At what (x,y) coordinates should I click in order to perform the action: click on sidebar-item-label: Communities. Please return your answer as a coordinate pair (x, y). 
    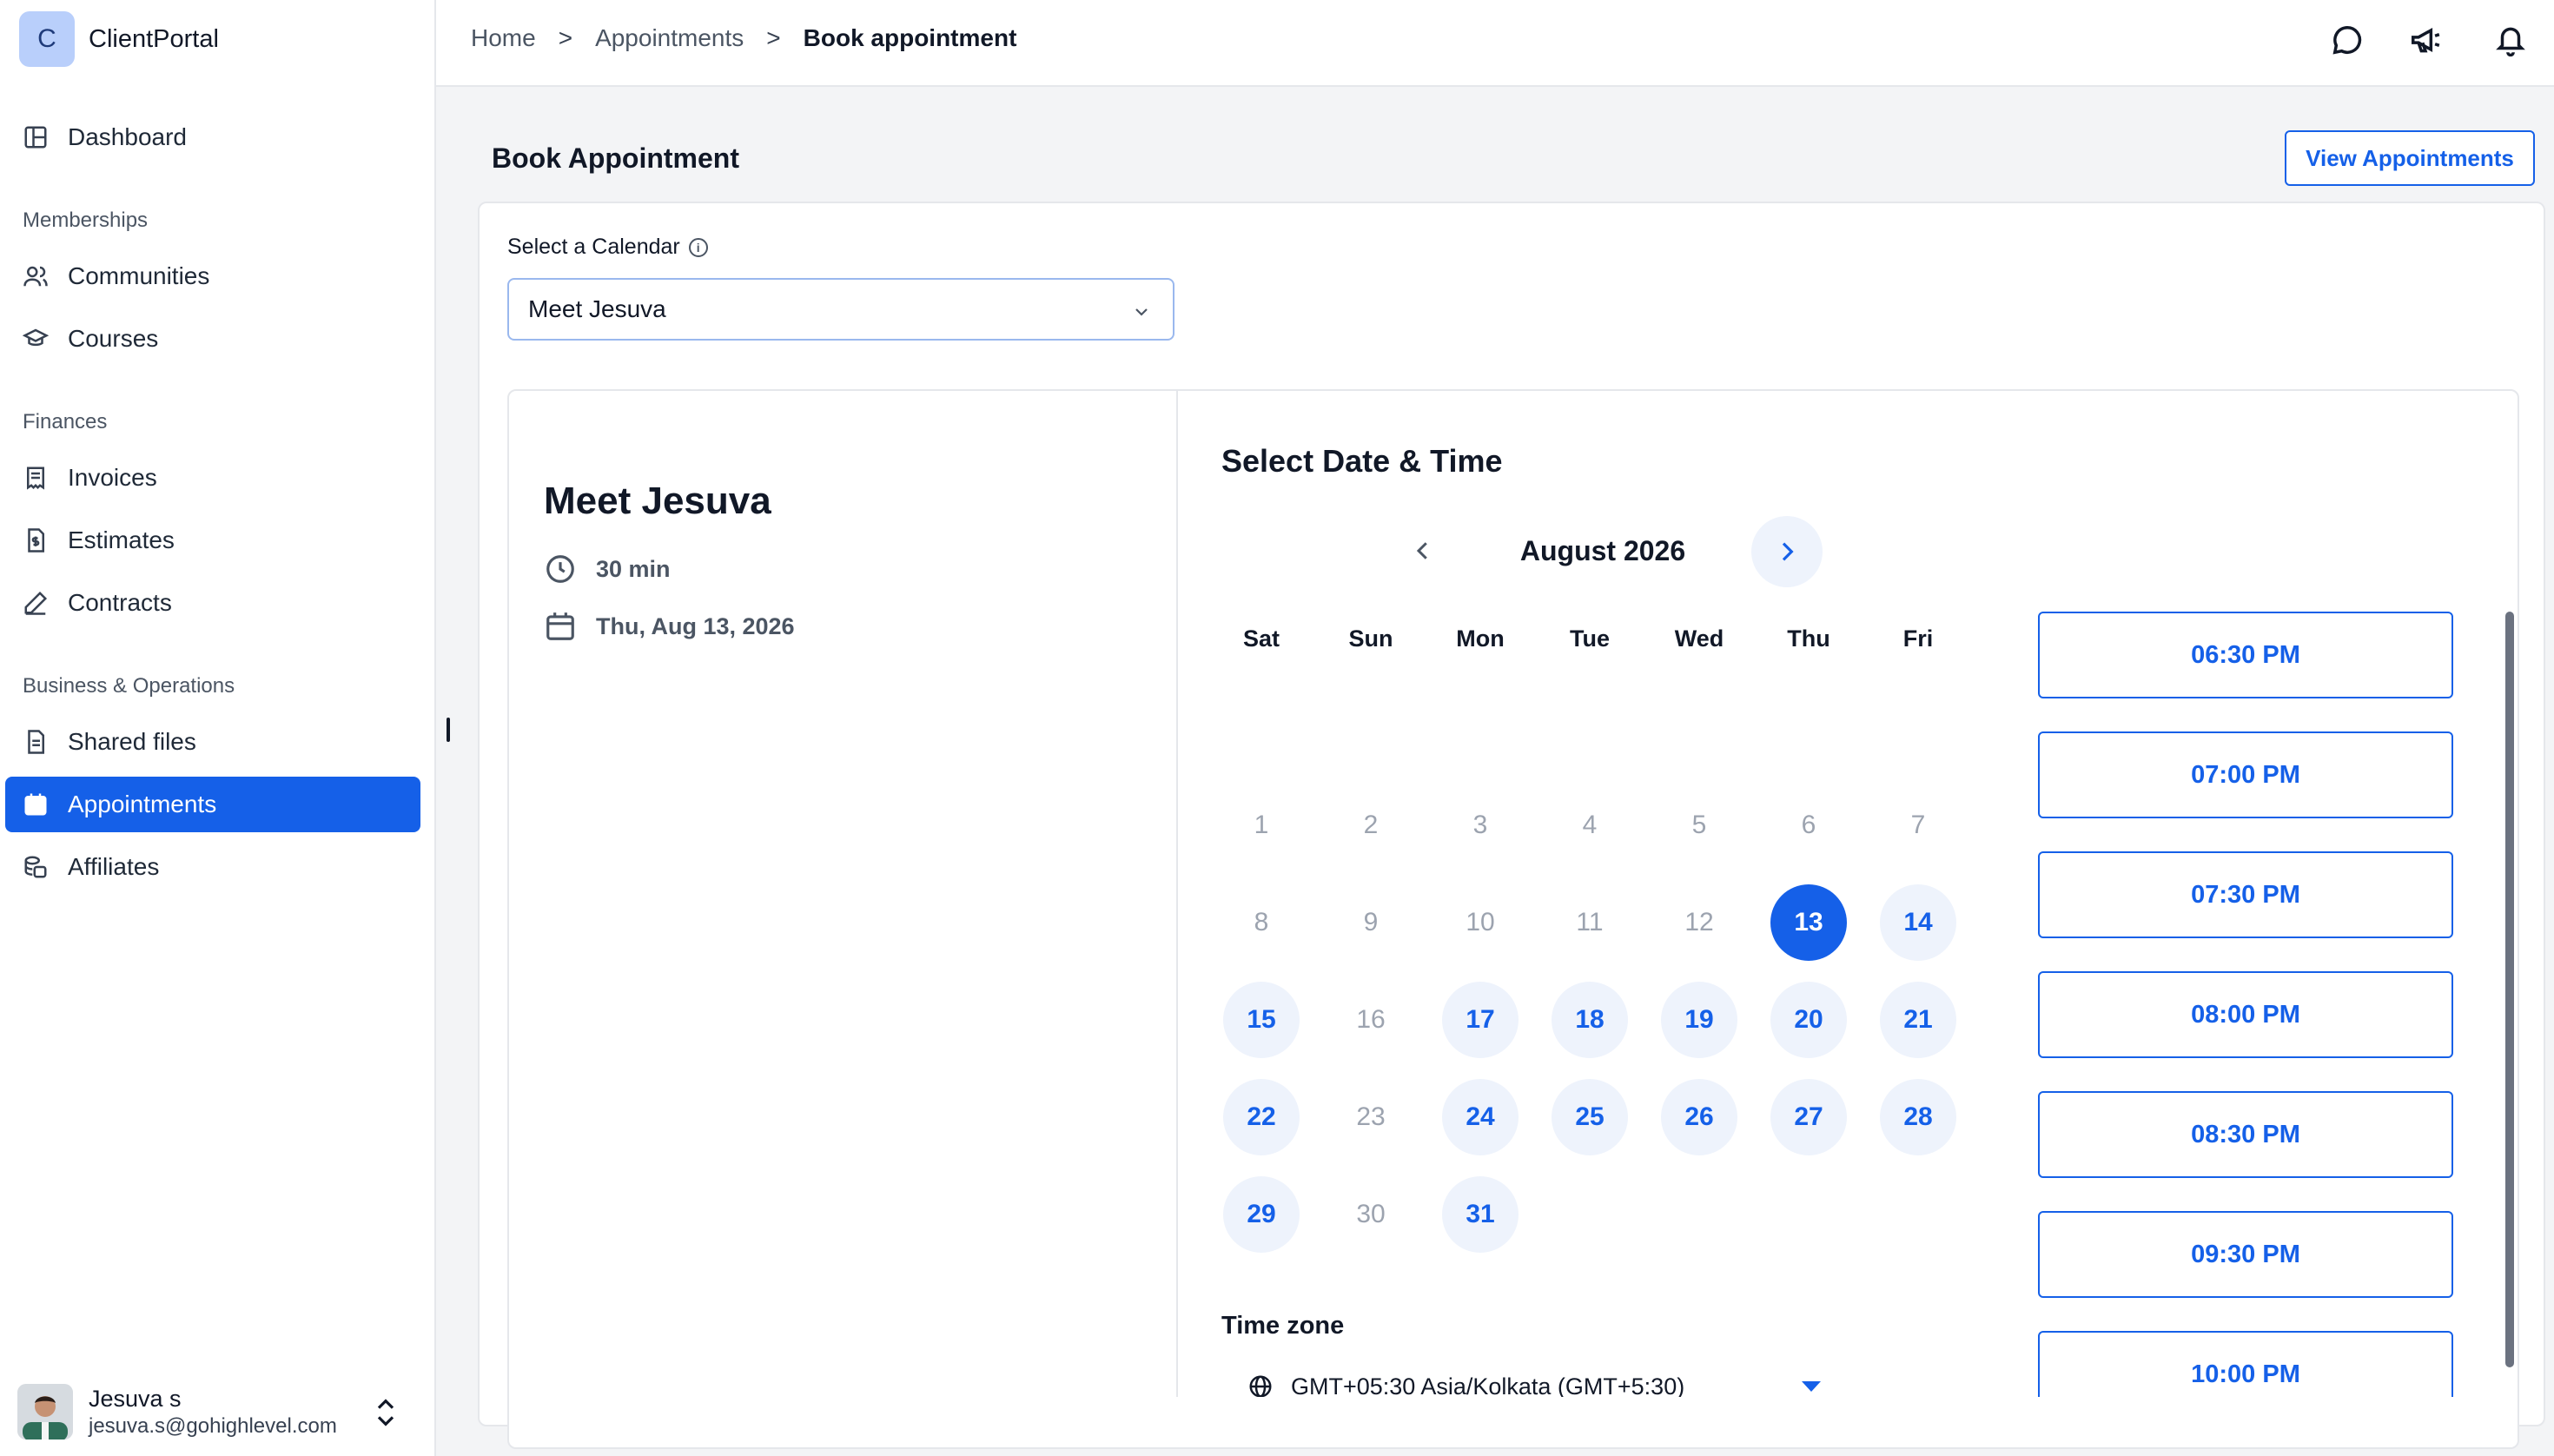
    Looking at the image, I should click on (139, 275).